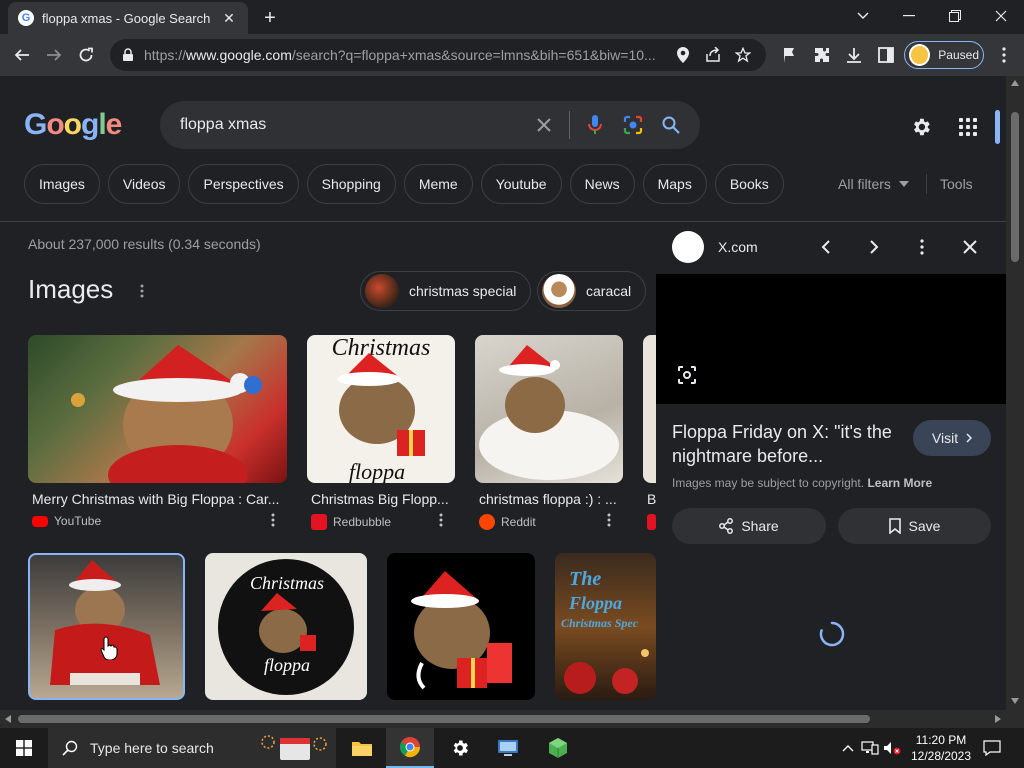 The width and height of the screenshot is (1024, 768). What do you see at coordinates (410, 748) in the screenshot?
I see `chrome-taskbar-icon` at bounding box center [410, 748].